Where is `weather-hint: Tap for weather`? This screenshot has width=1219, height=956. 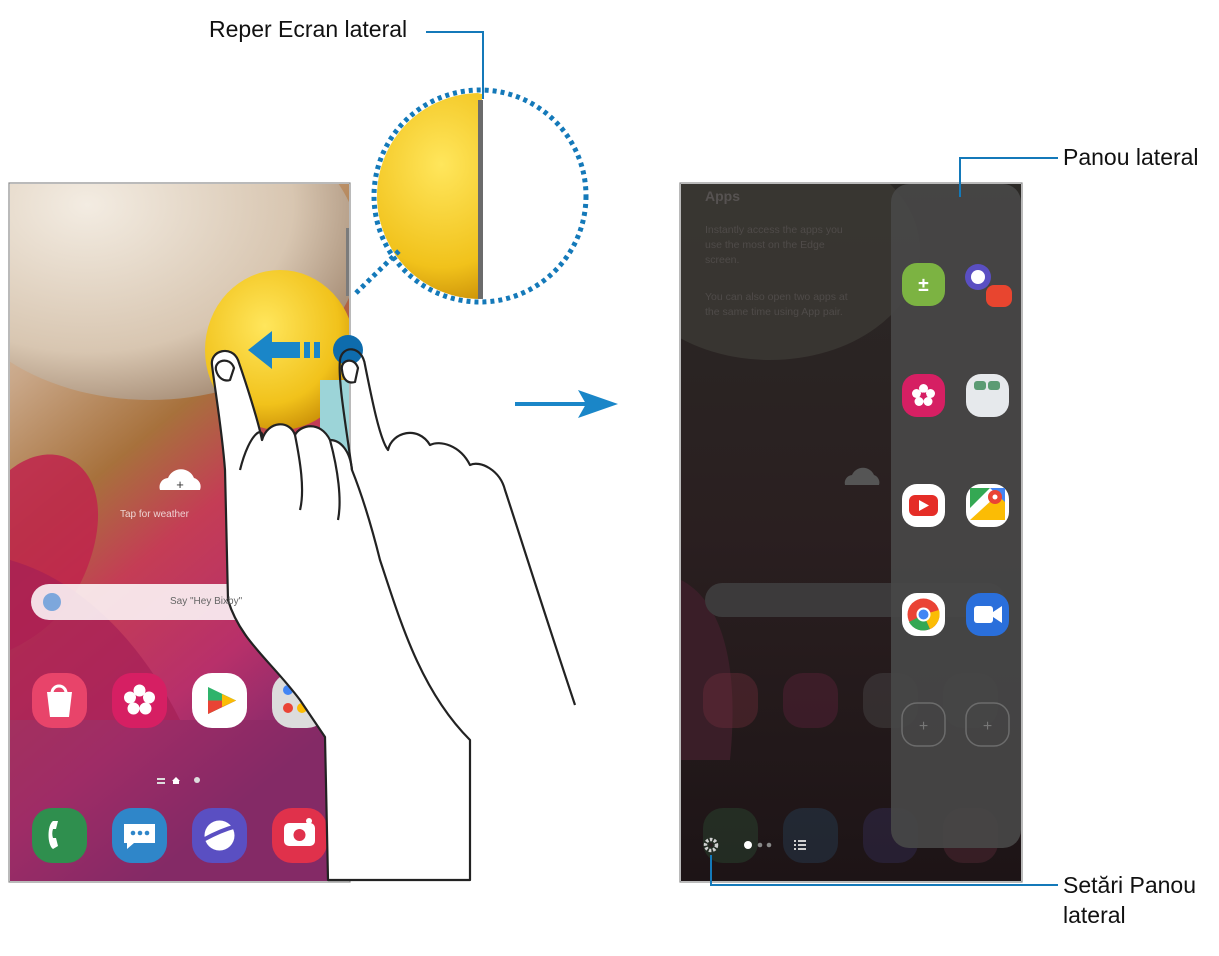 weather-hint: Tap for weather is located at coordinates (154, 514).